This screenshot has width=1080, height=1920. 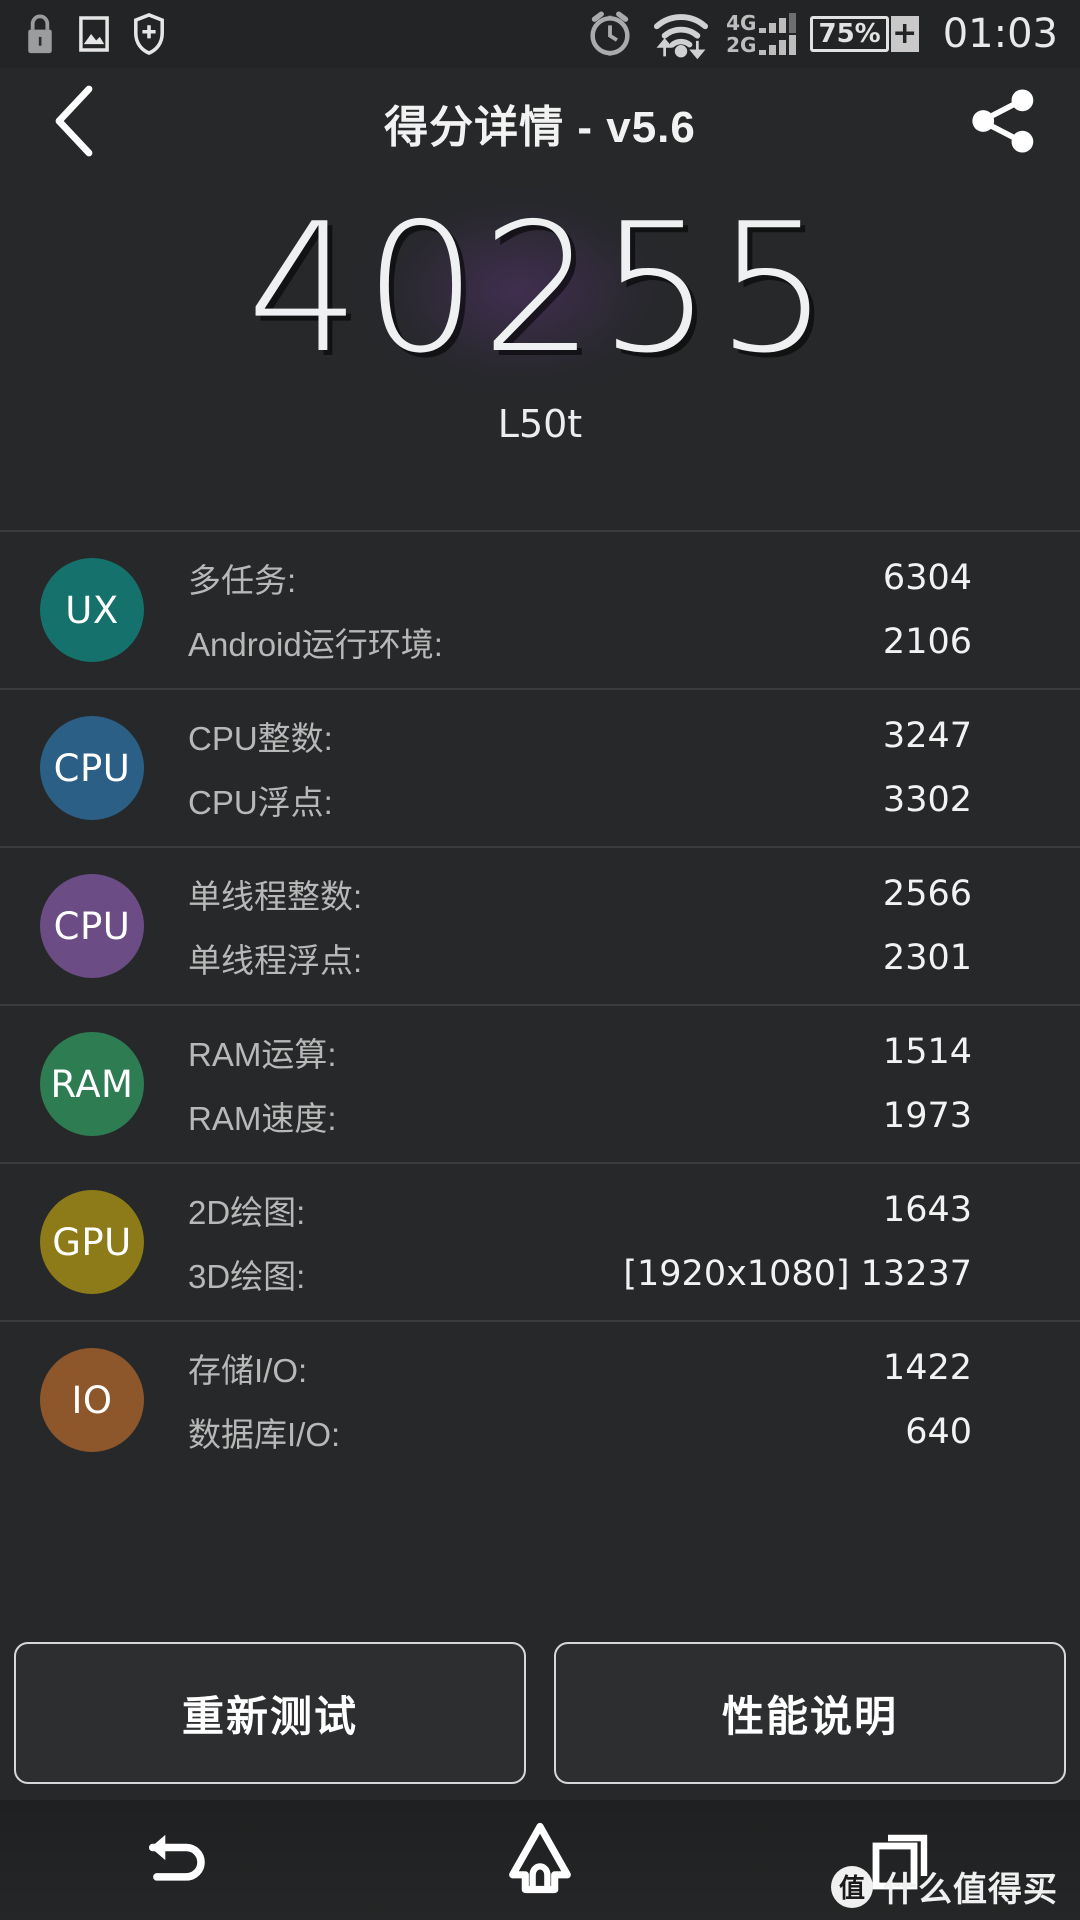 What do you see at coordinates (970, 1890) in the screenshot?
I see `watermark-text: 什么值得买` at bounding box center [970, 1890].